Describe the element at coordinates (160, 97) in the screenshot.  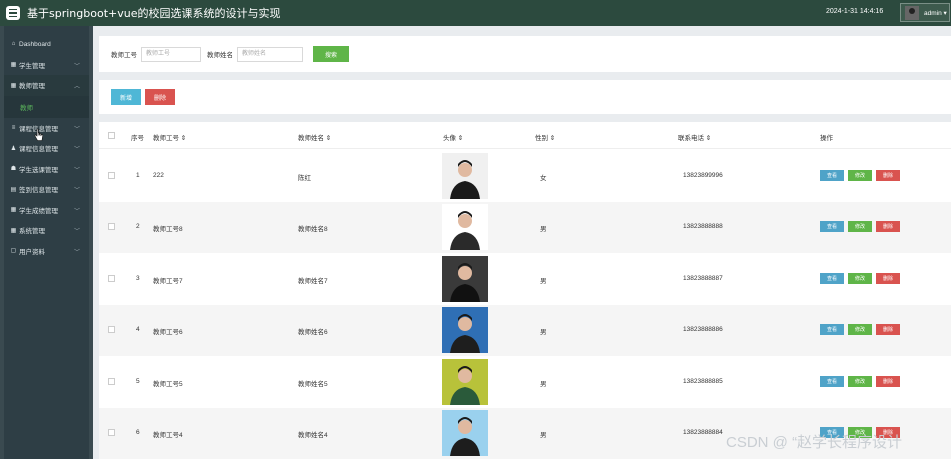
I see `batch-delete-button: 删除` at that location.